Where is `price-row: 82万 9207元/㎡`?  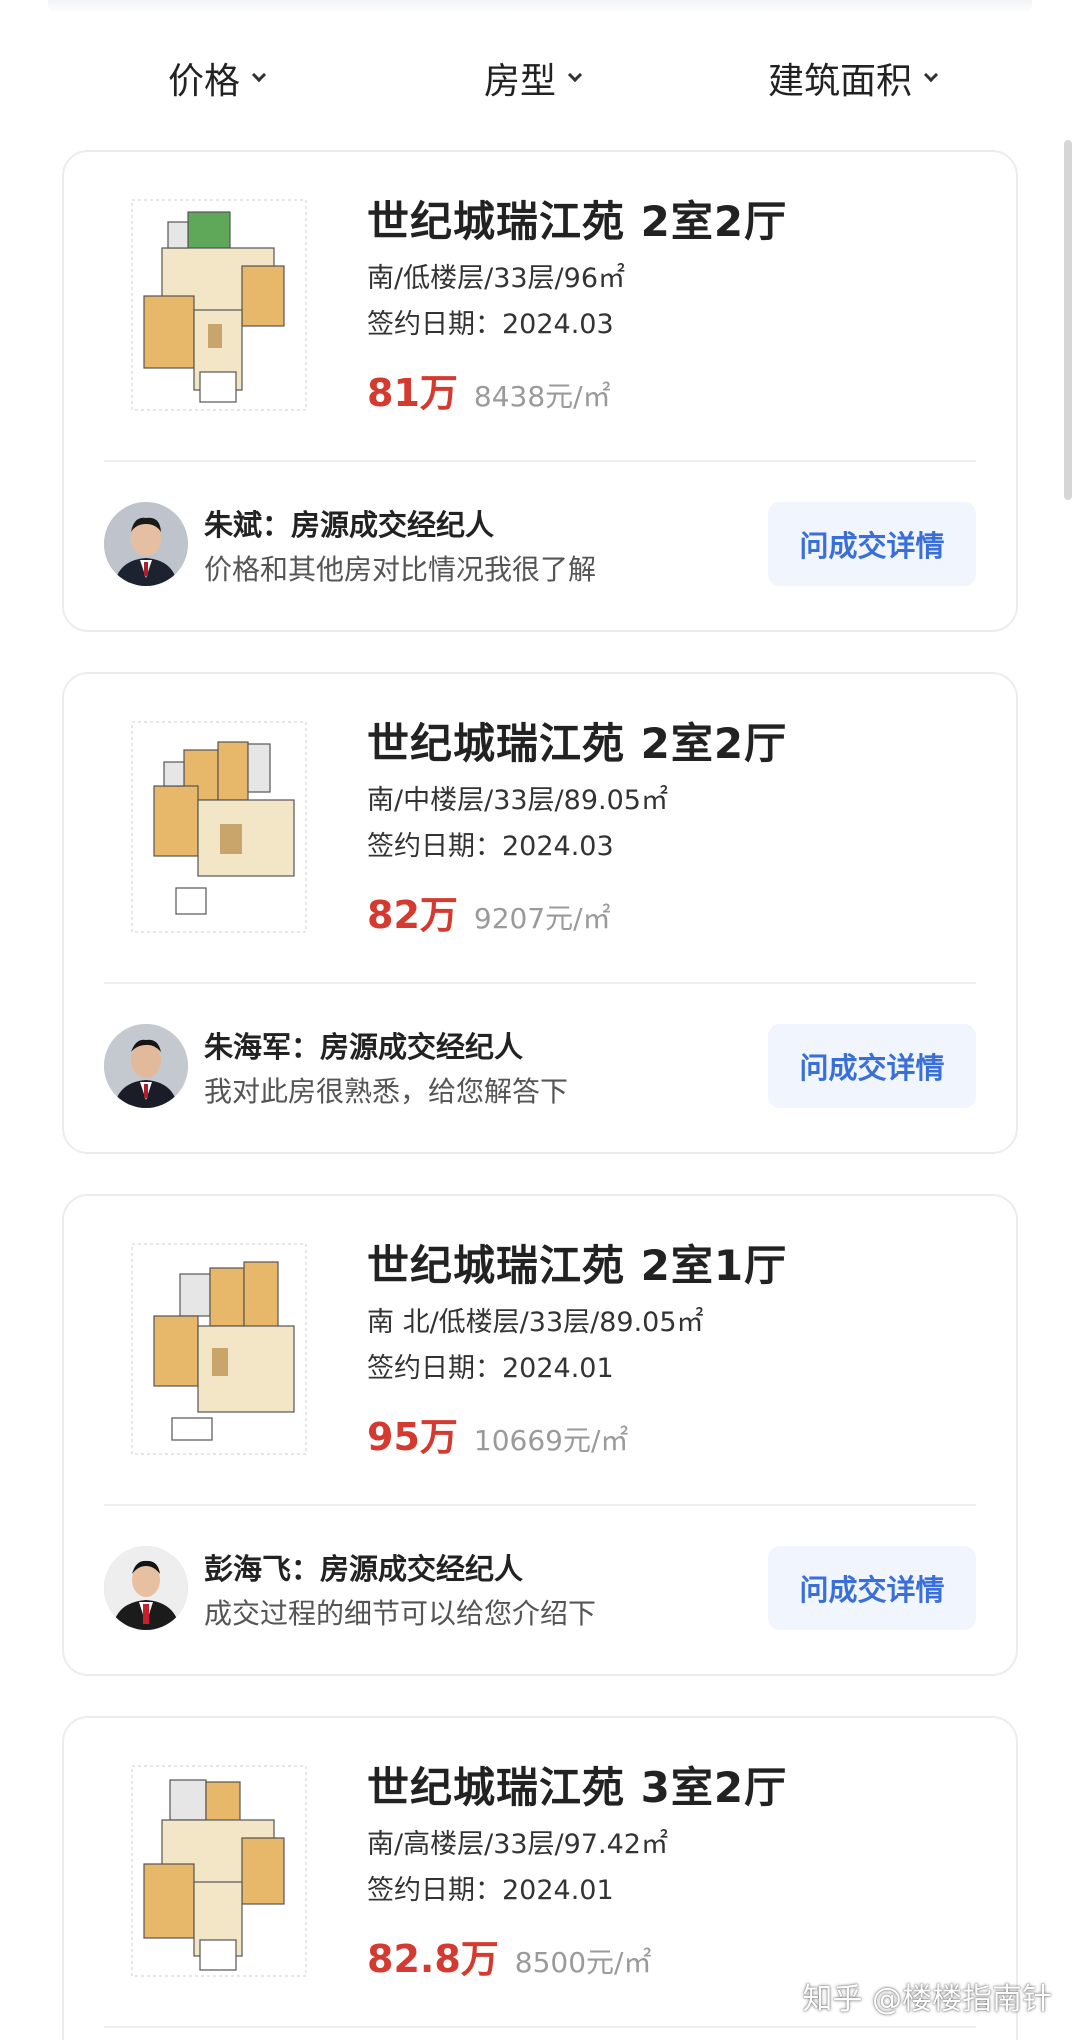 price-row: 82万 9207元/㎡ is located at coordinates (489, 911).